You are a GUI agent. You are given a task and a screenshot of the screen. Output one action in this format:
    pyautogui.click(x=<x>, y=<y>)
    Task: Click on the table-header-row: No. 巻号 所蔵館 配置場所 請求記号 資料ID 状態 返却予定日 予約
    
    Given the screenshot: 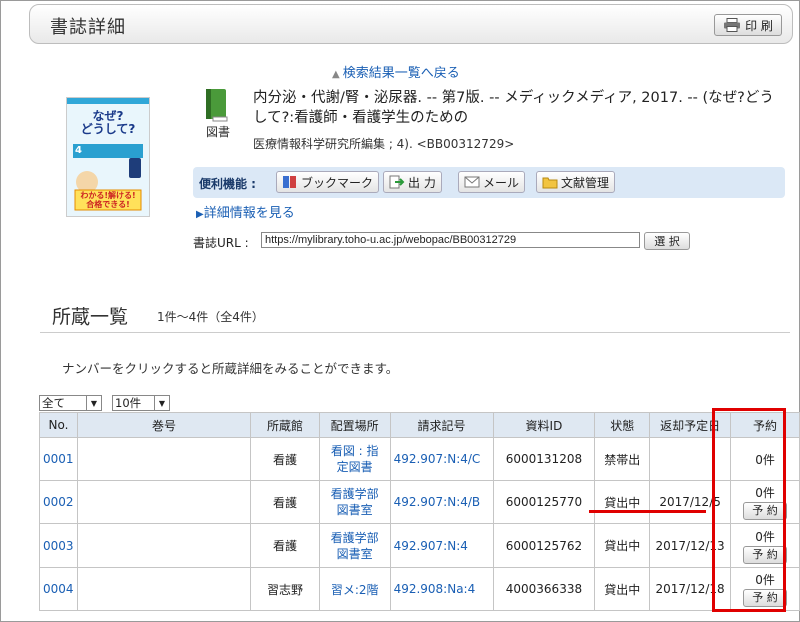 What is the action you would take?
    pyautogui.click(x=419, y=425)
    